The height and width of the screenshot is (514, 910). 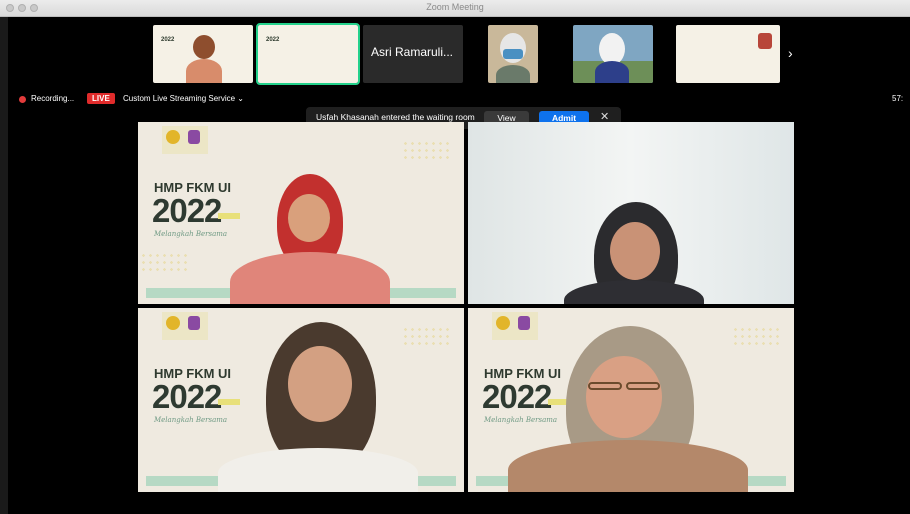 What do you see at coordinates (395, 117) in the screenshot?
I see `waiting-room-message: Usfah Khasanah entered the waiting room` at bounding box center [395, 117].